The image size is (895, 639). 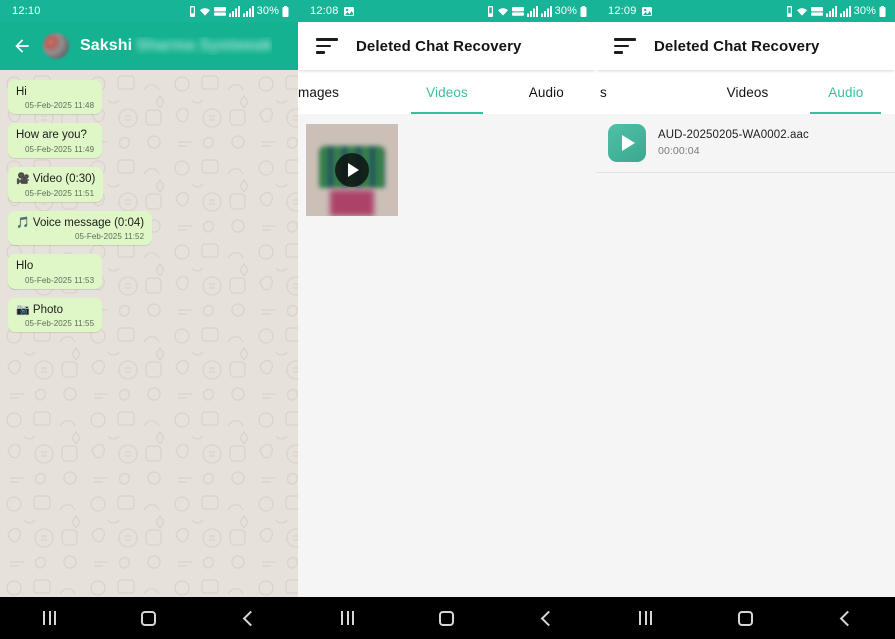 I want to click on list-item: AUD-20250205-WA0002.aac 00:00:04, so click(x=745, y=143).